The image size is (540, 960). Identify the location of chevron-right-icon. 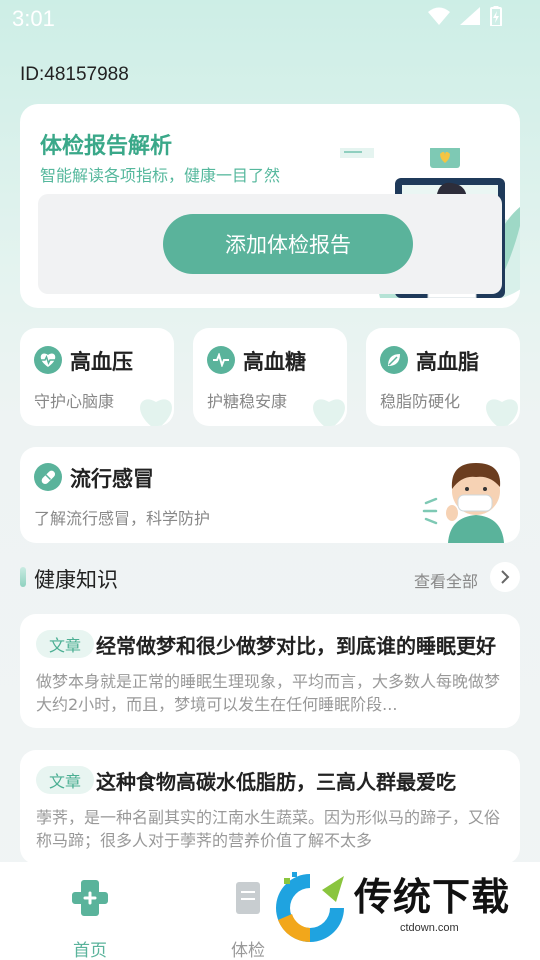
(505, 577).